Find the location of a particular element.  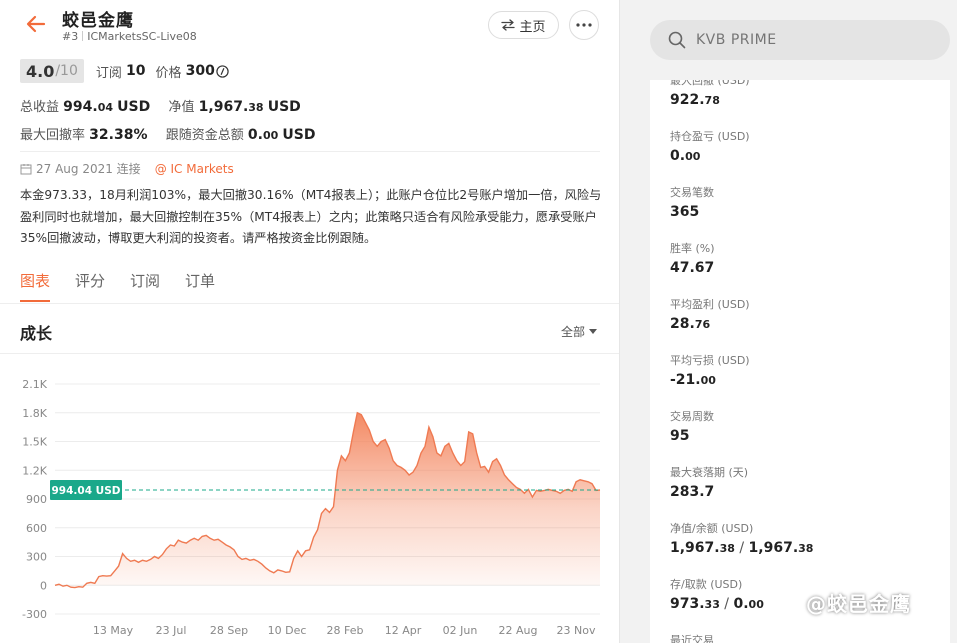

swap-icon is located at coordinates (508, 25).